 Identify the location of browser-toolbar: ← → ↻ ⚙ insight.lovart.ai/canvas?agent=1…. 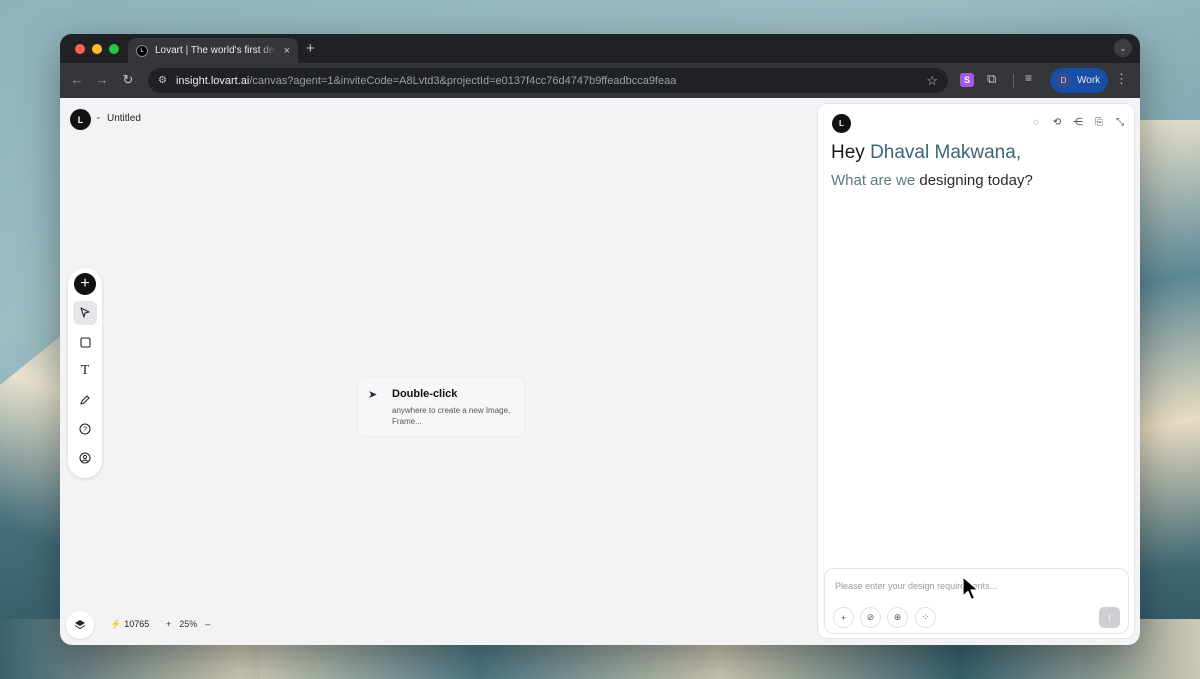
(600, 80).